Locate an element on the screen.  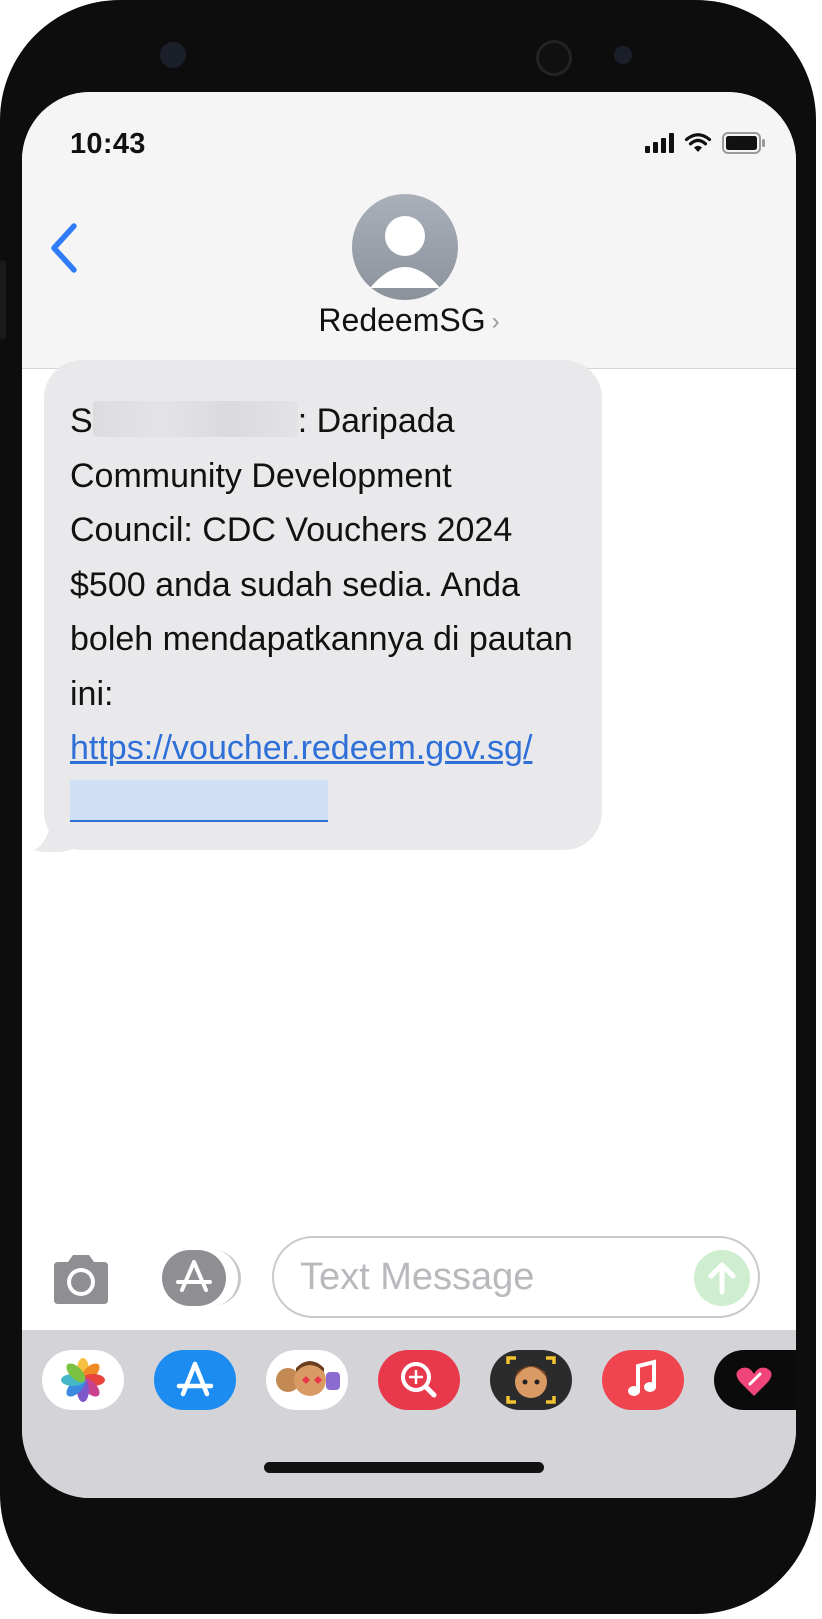
proximity-sensor is located at coordinates (623, 55).